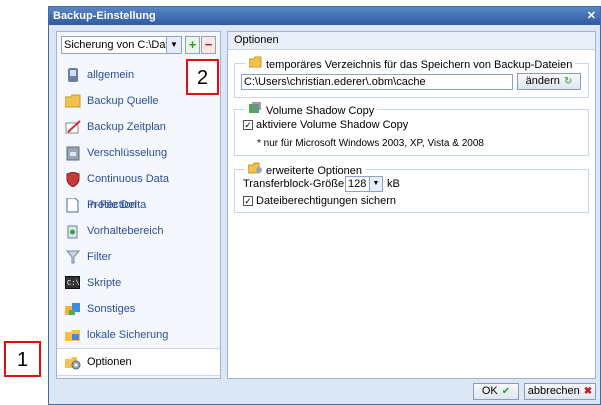 This screenshot has width=601, height=405. I want to click on cancel-button: abbrechen ✖, so click(560, 391).